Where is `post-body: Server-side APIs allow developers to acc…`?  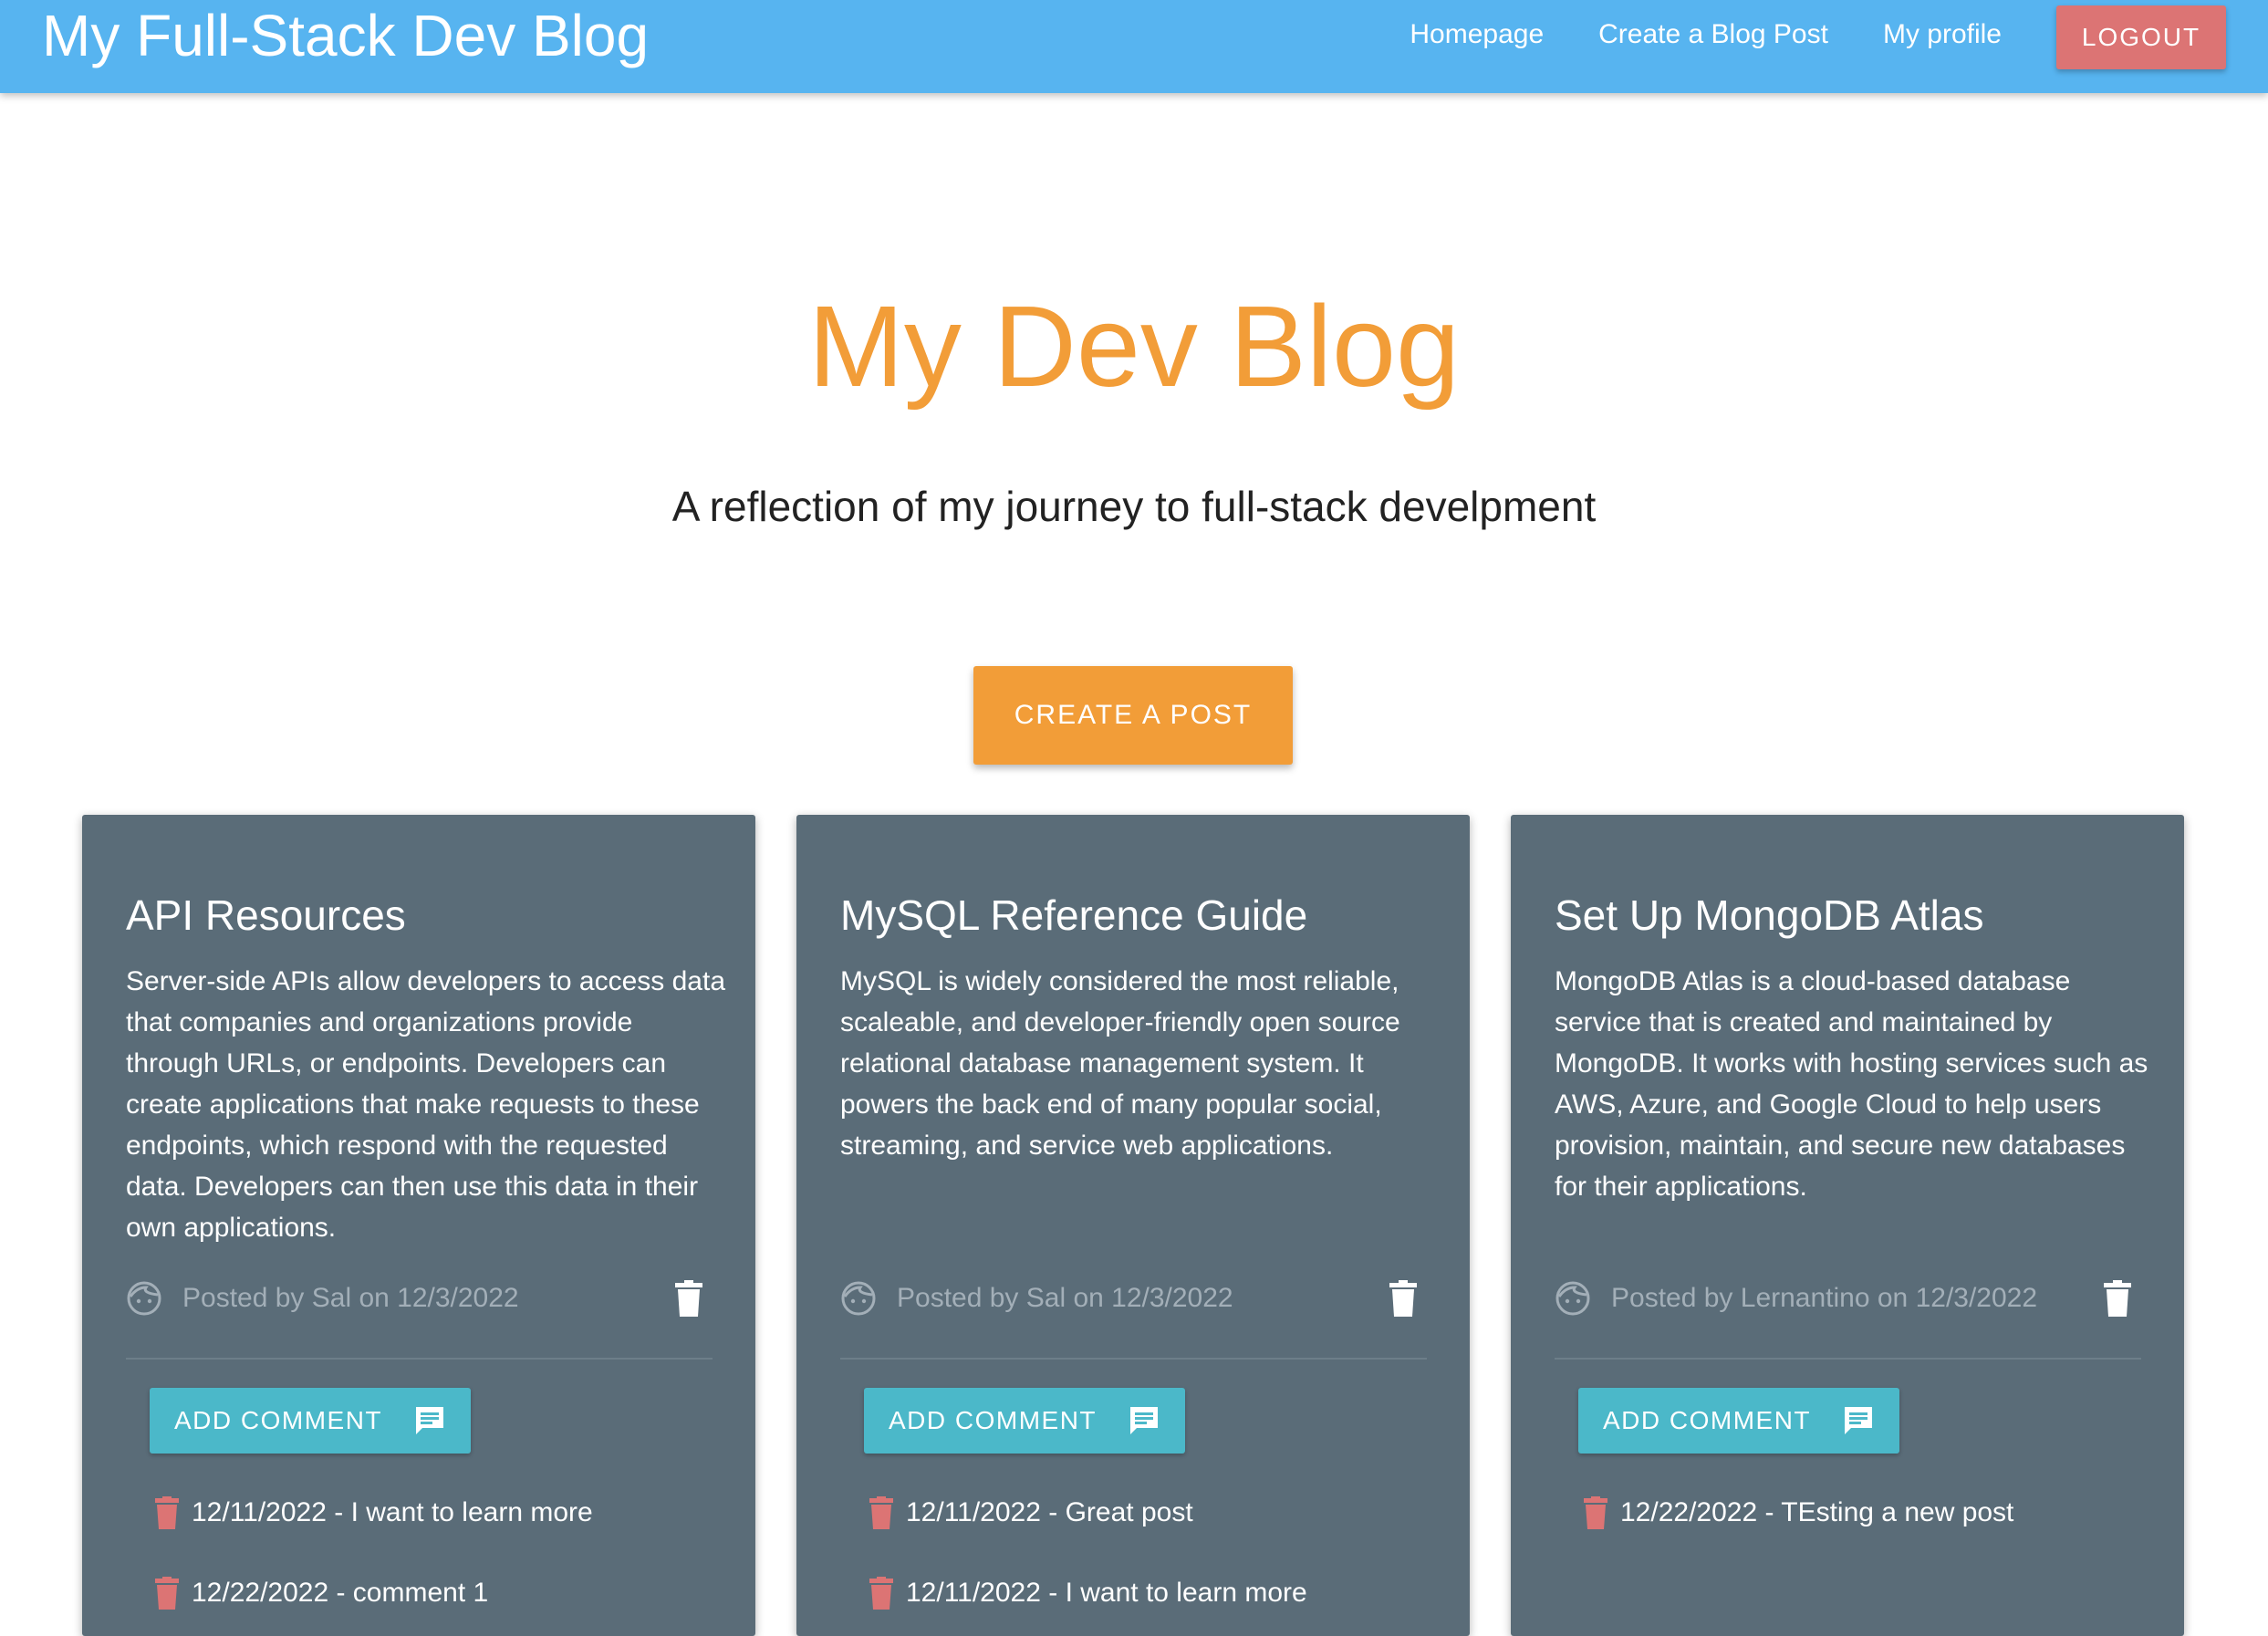
post-body: Server-side APIs allow developers to acc… is located at coordinates (425, 1104).